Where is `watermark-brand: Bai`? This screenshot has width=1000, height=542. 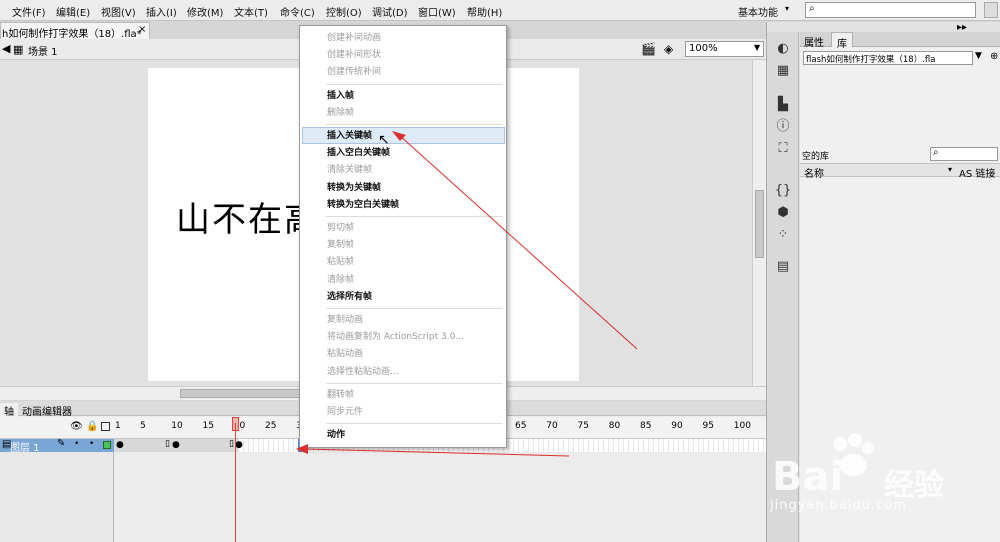 watermark-brand: Bai is located at coordinates (808, 477).